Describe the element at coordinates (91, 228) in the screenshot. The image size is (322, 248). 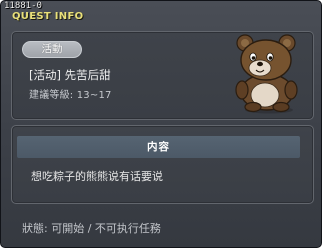
I see `quest-status: 狀態: 可開始 / 不可执行任務` at that location.